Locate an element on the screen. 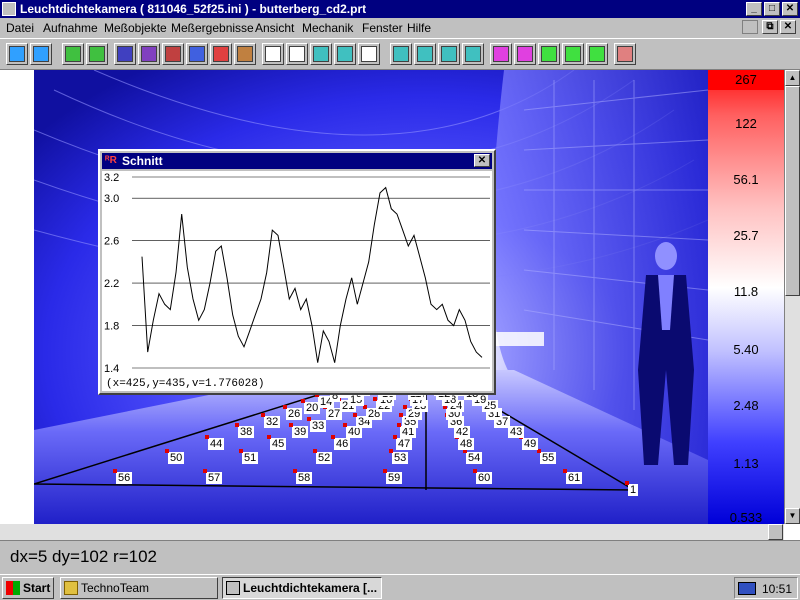 The image size is (800, 600). scroll-down-icon: ▼ is located at coordinates (792, 516).